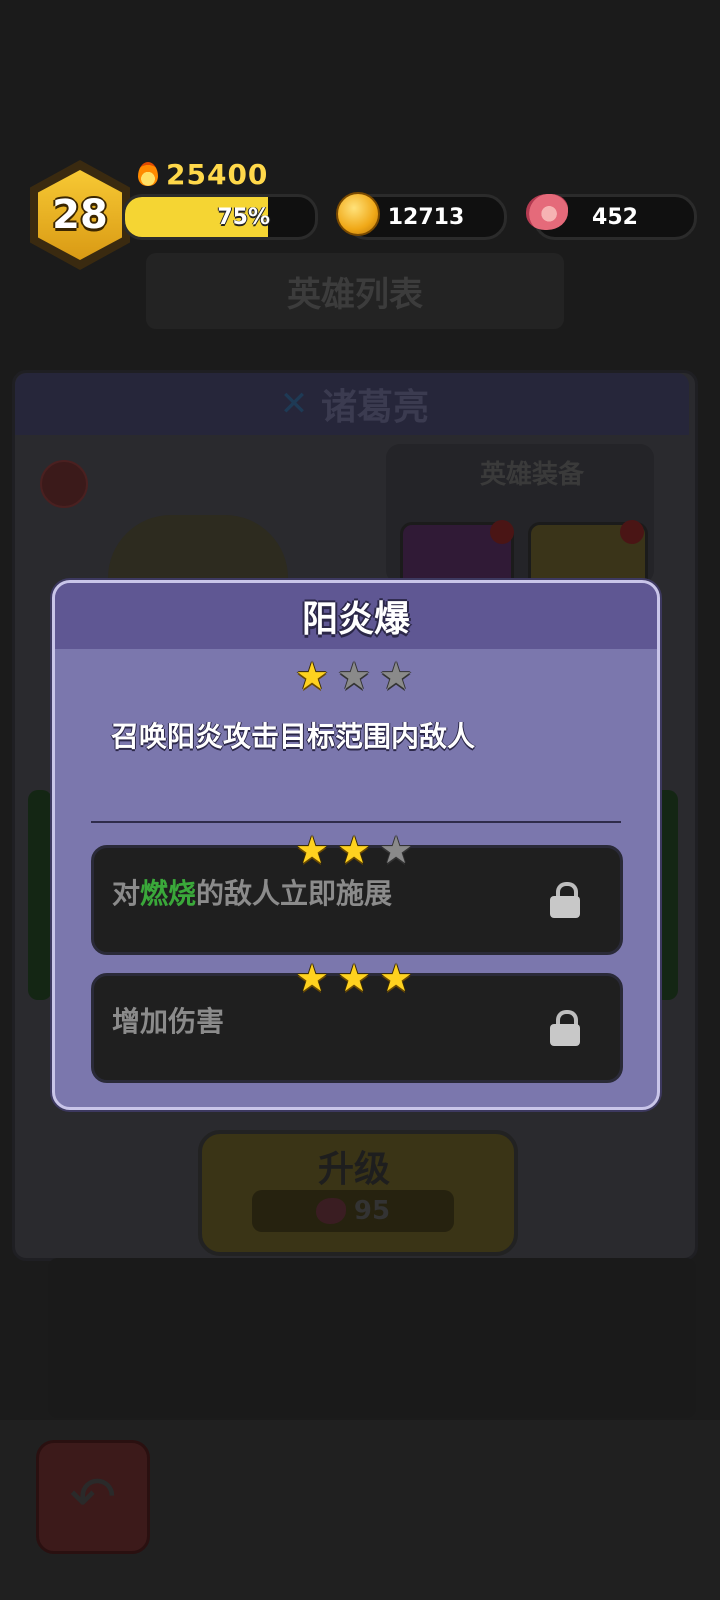 The image size is (720, 1600). I want to click on hero-class-icon: ✕, so click(294, 404).